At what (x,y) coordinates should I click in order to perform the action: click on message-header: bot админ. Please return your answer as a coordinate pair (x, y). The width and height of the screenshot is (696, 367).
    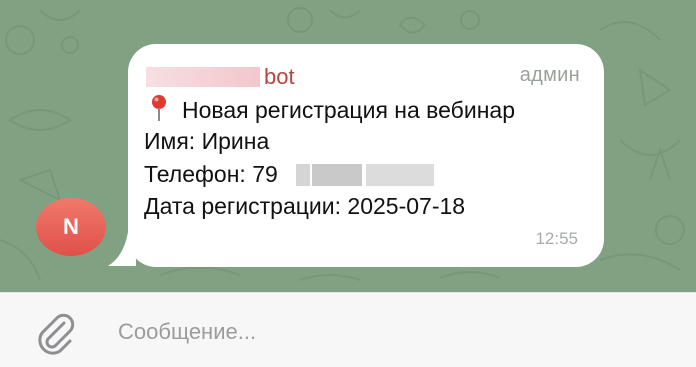
    Looking at the image, I should click on (363, 77).